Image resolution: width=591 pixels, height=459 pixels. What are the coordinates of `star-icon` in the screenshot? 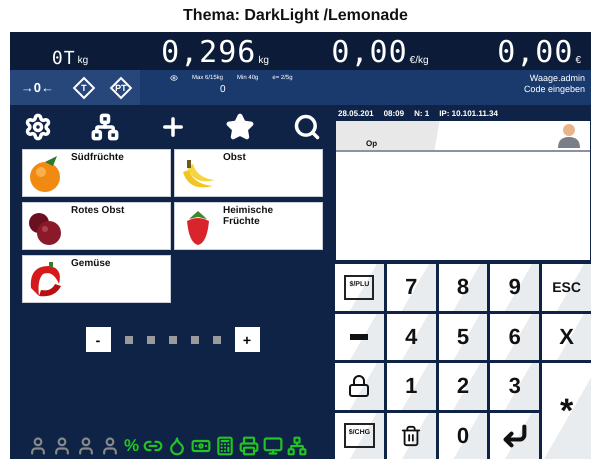 It's located at (240, 127).